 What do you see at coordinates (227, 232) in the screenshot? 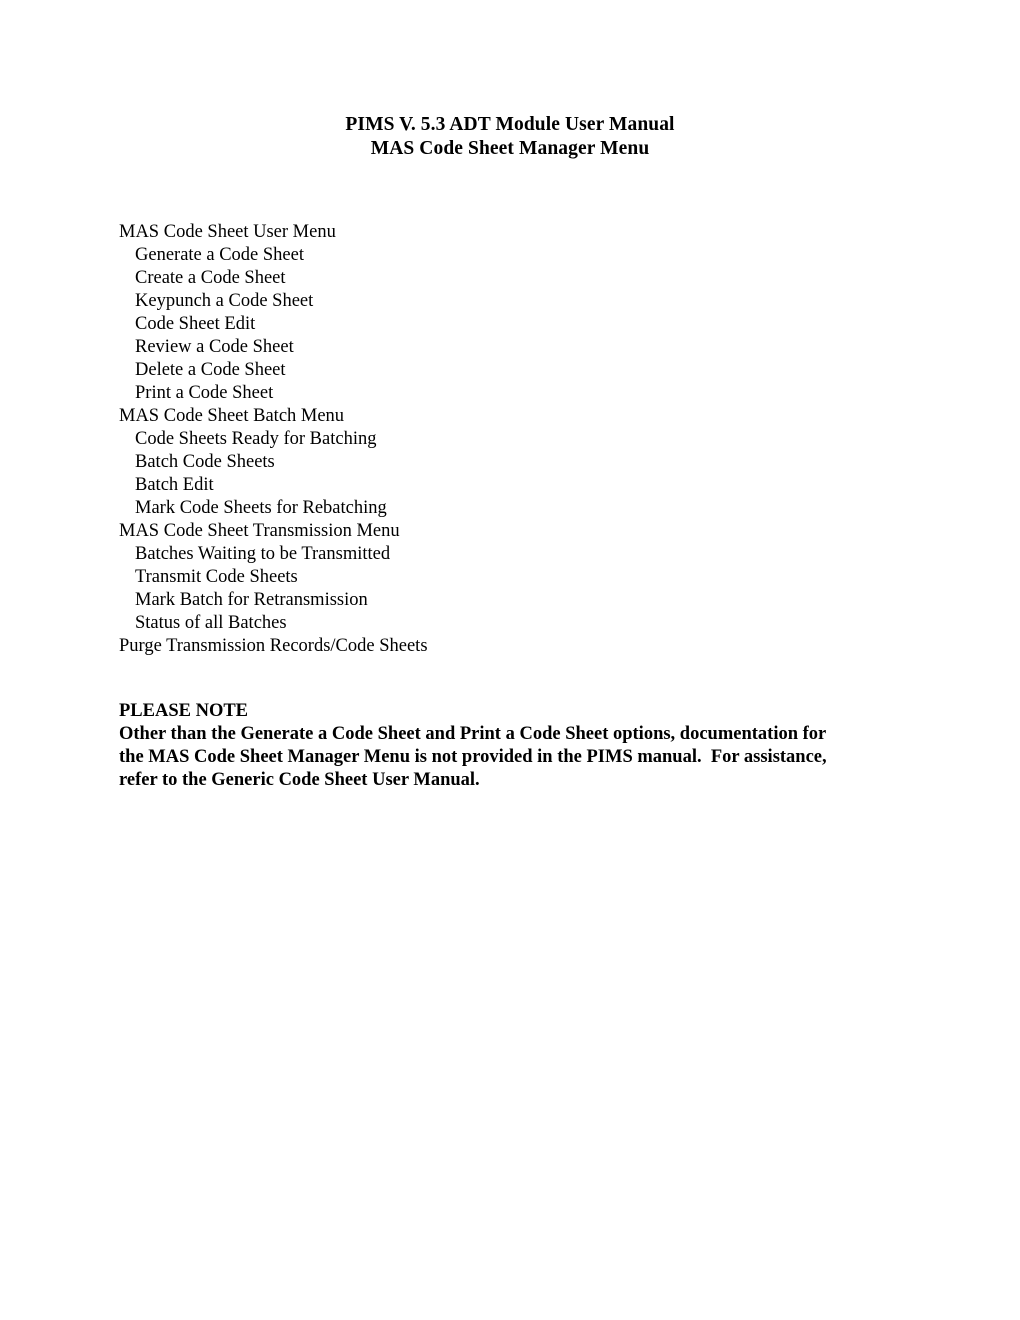
I see `menu-group-label: MAS Code Sheet User Menu` at bounding box center [227, 232].